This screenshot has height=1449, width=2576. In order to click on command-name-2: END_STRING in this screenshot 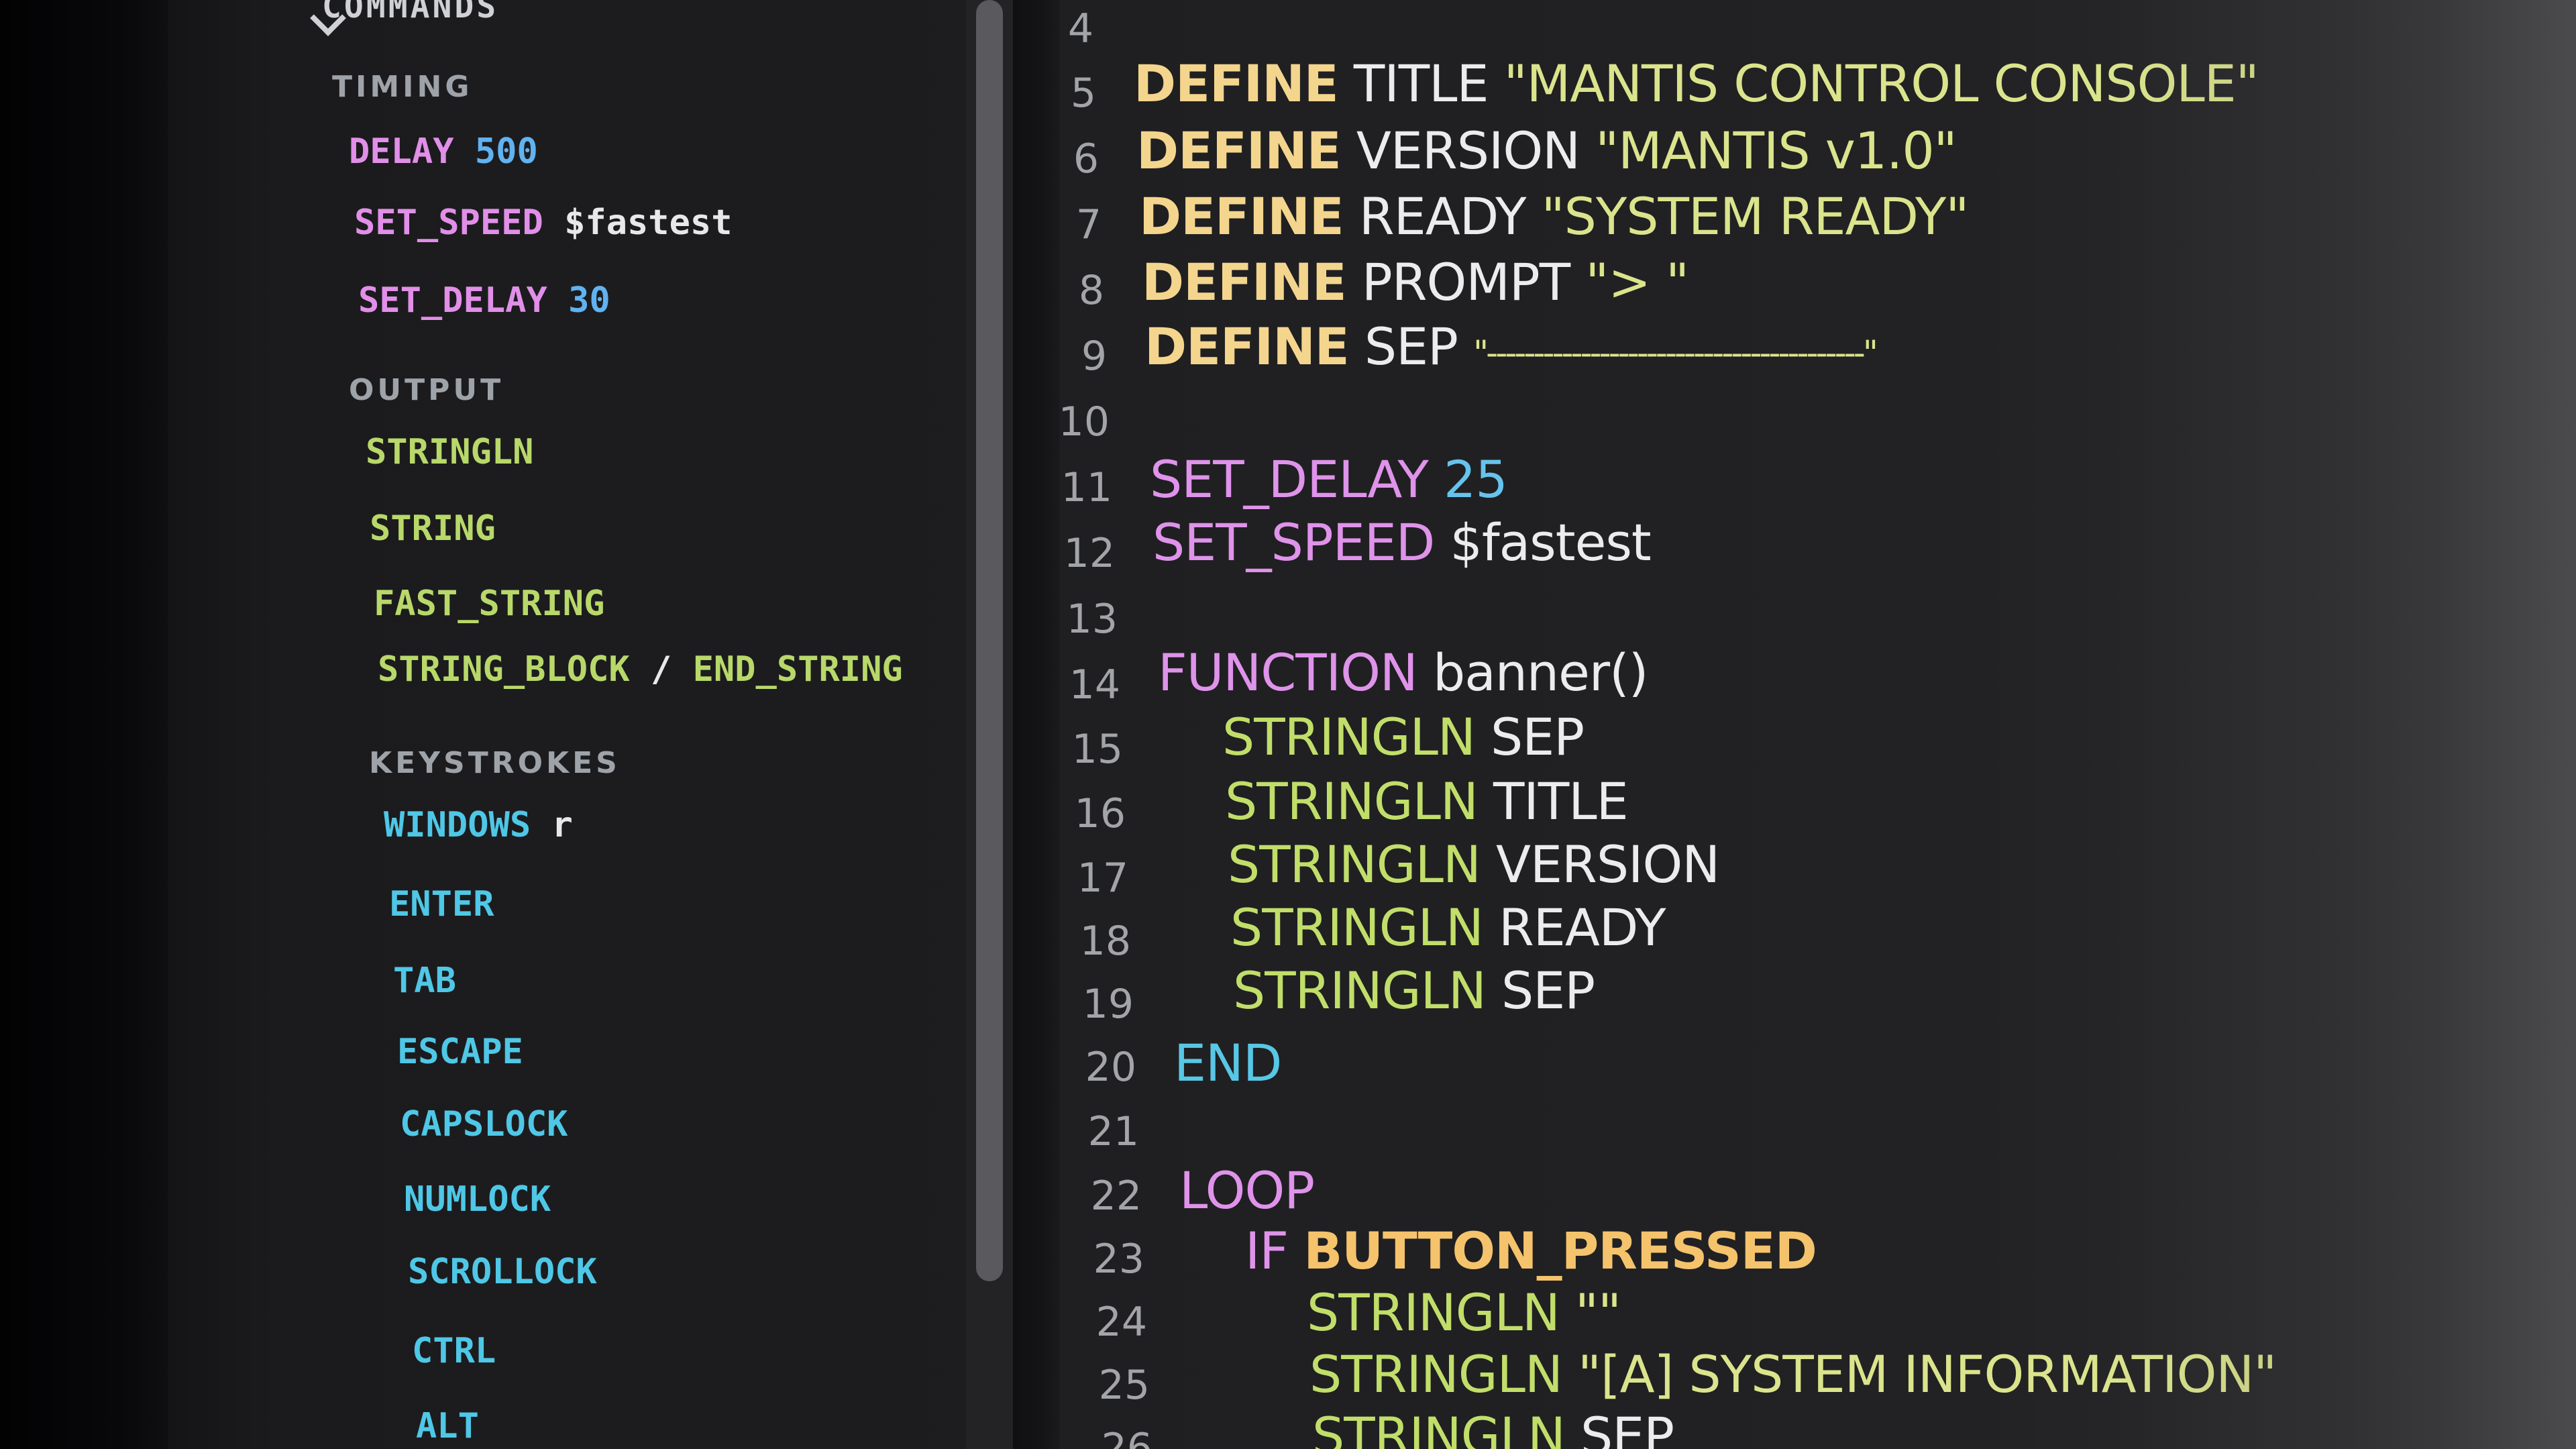, I will do `click(797, 669)`.